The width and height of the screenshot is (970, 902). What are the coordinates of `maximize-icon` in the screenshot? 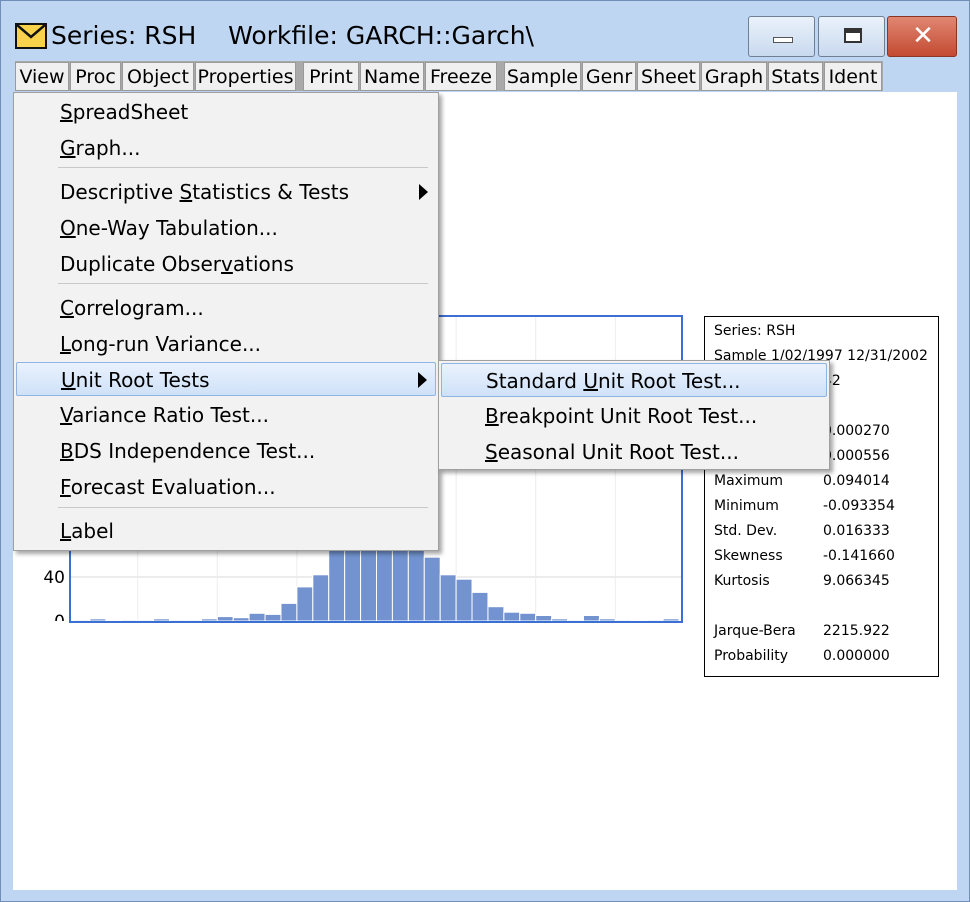 It's located at (853, 35).